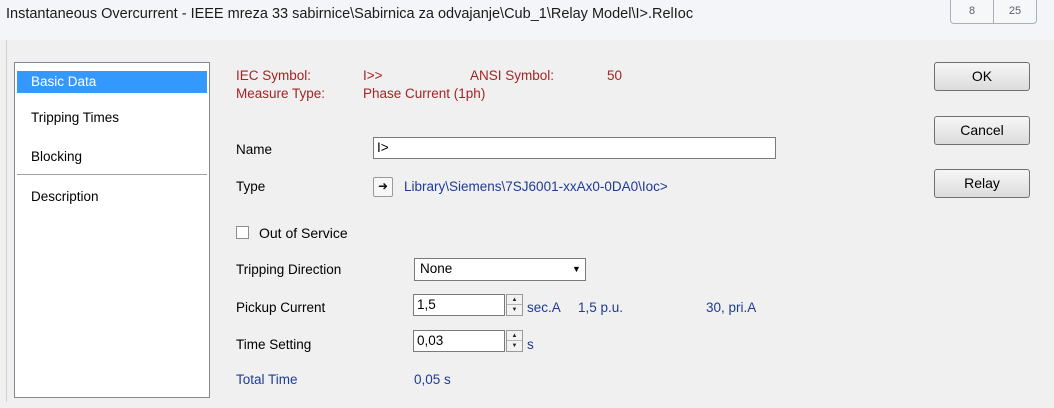 The height and width of the screenshot is (408, 1054). I want to click on time-setting-unit: s, so click(530, 344).